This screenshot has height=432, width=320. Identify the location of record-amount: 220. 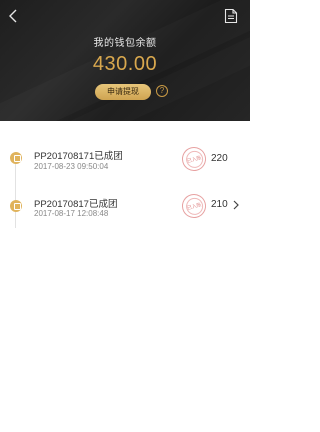
(219, 158).